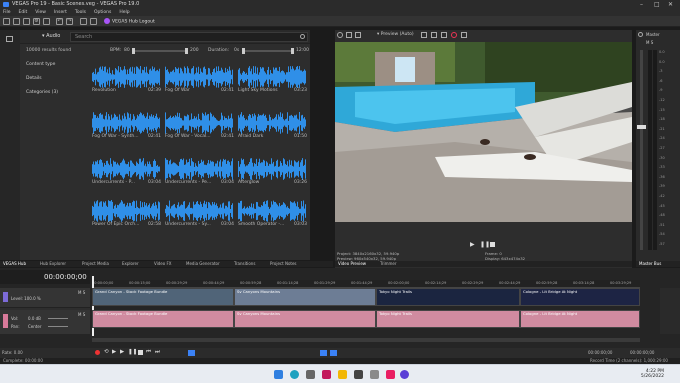  Describe the element at coordinates (189, 37) in the screenshot. I see `search-input: Search` at that location.